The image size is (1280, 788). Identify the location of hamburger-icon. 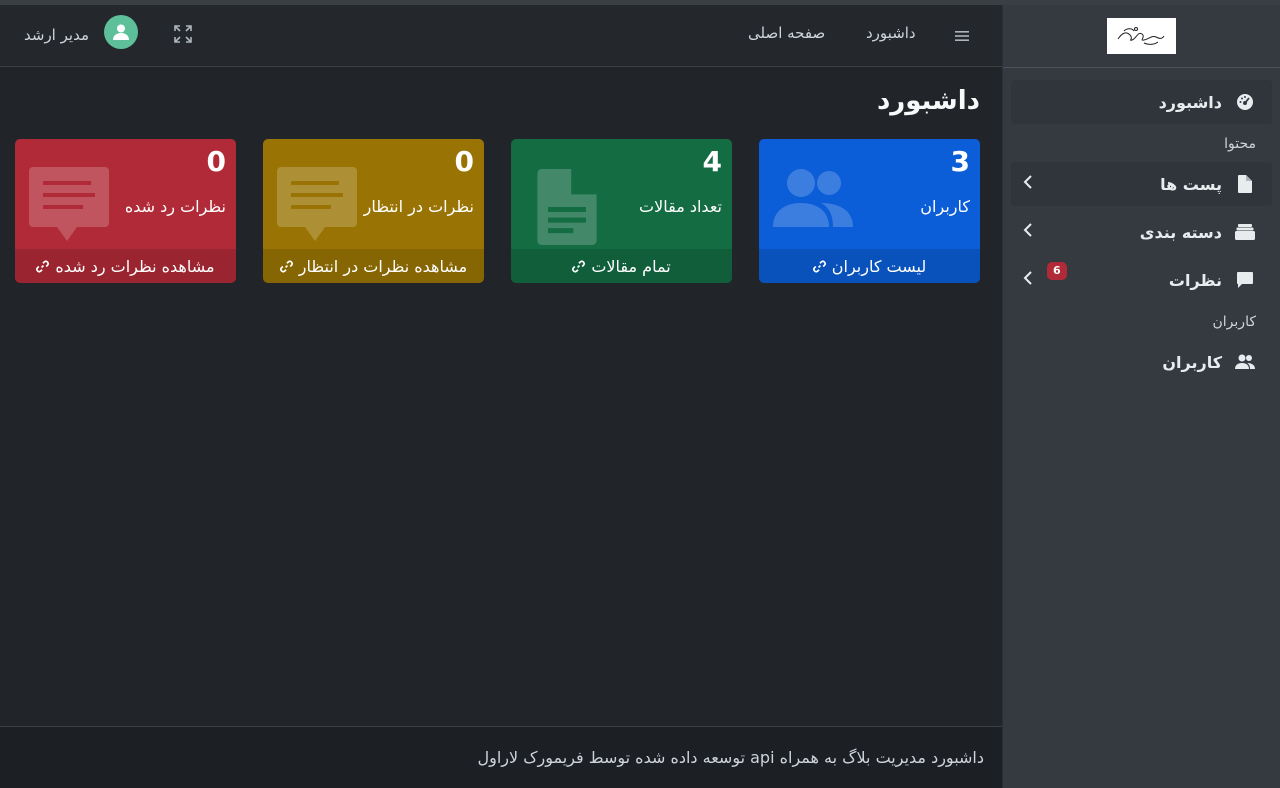
(962, 36).